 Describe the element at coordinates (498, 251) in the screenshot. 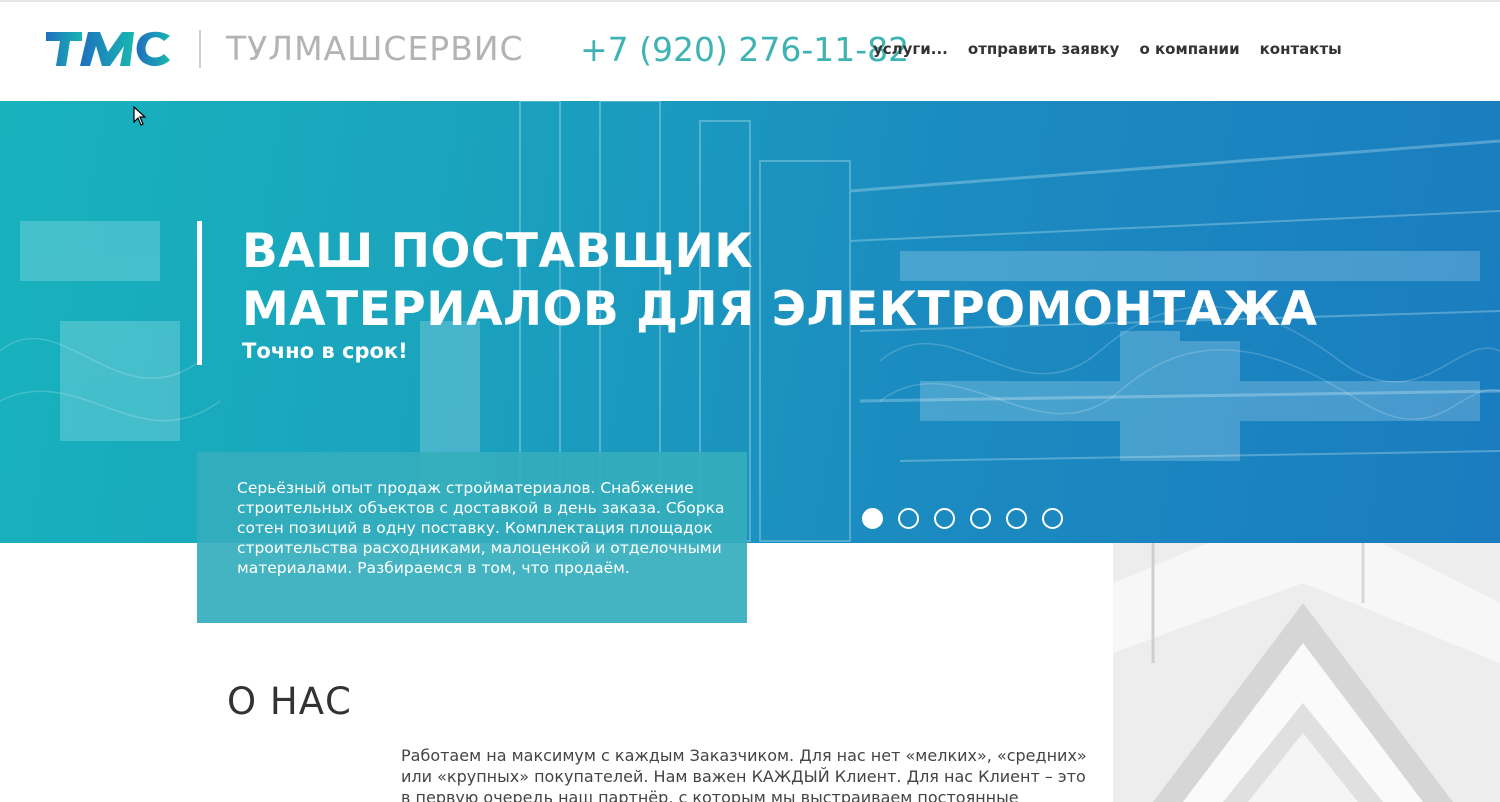

I see `hero-title-line1: ВАШ ПОСТАВЩИК` at that location.